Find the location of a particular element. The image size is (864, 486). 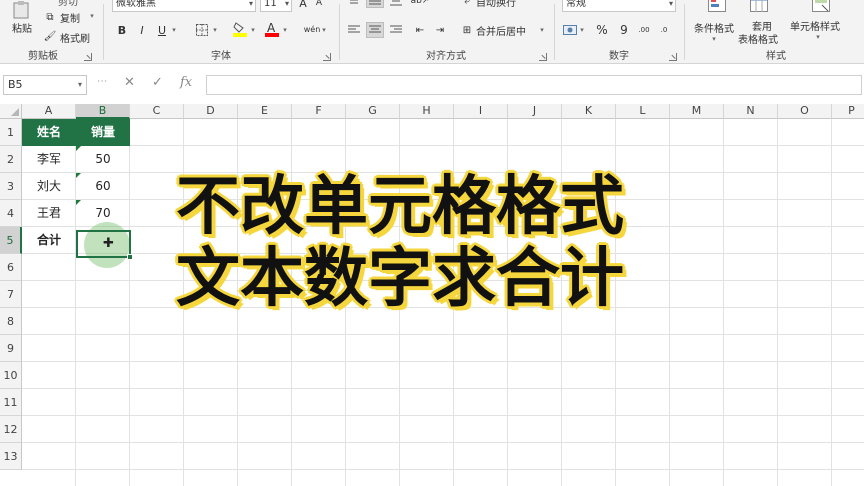

row-header-12: 12 is located at coordinates (11, 429).